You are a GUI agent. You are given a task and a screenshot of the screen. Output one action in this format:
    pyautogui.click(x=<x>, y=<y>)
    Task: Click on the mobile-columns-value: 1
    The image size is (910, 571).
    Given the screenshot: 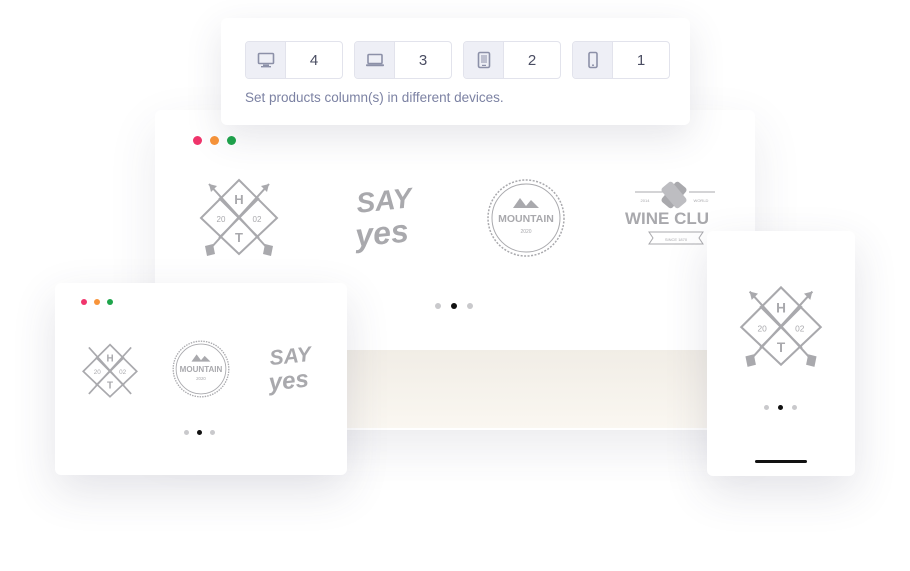 What is the action you would take?
    pyautogui.click(x=641, y=60)
    